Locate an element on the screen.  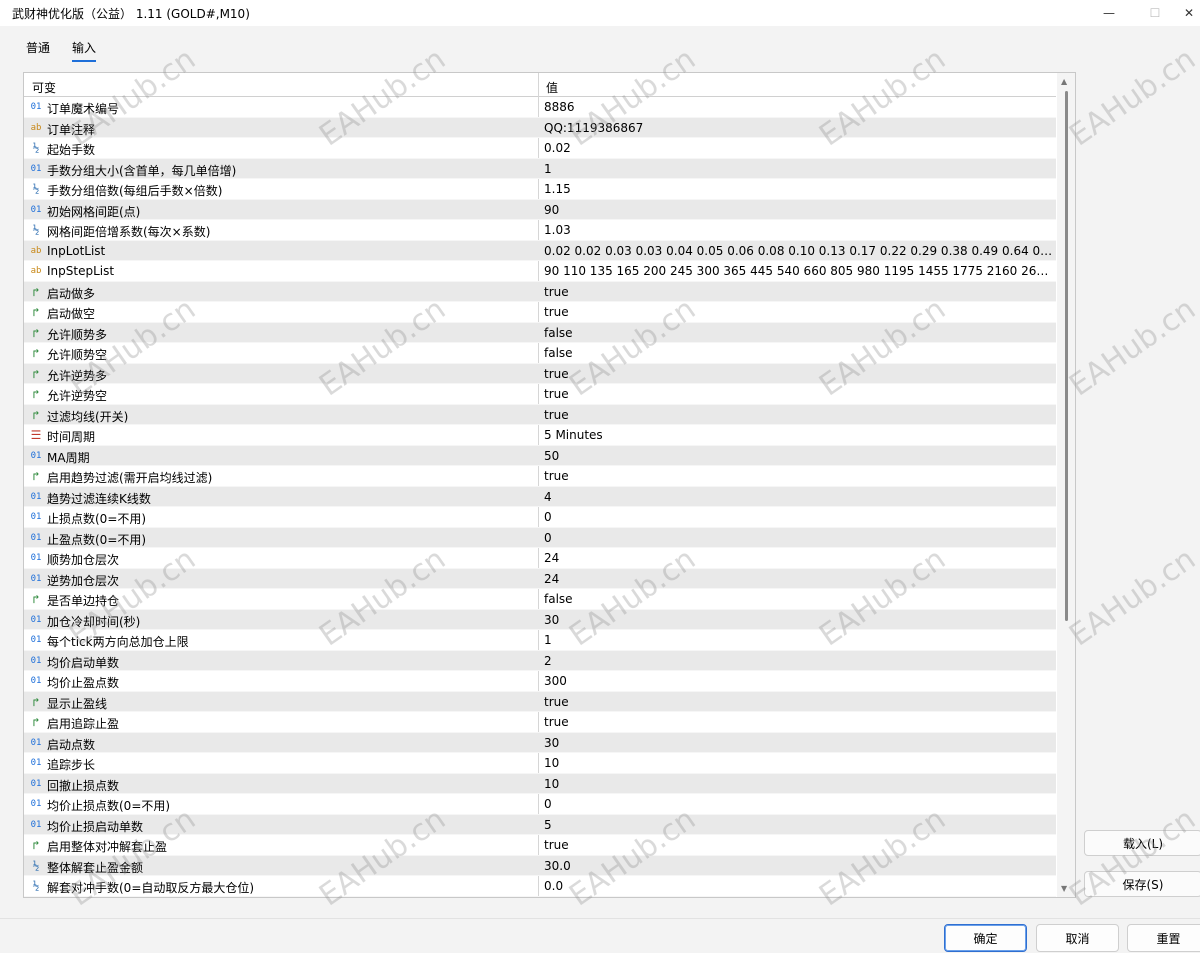
parameter-row: ½ 手数分组倍数(每组后手数×倍数) 1.15 is located at coordinates (540, 189).